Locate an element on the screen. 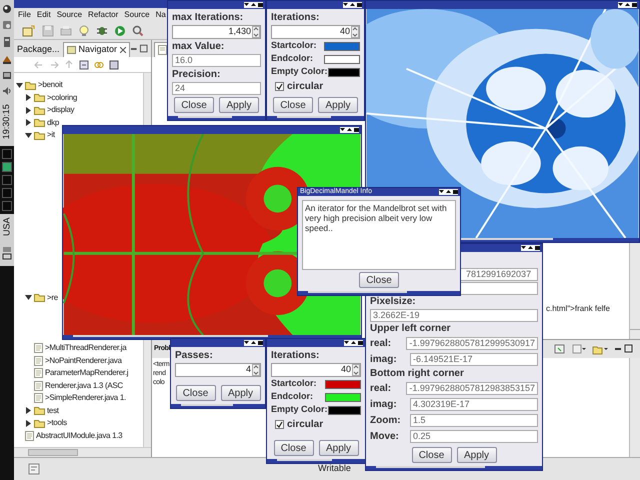 The width and height of the screenshot is (640, 480). tree-item: >SimpleRenderer.java 1. is located at coordinates (85, 398).